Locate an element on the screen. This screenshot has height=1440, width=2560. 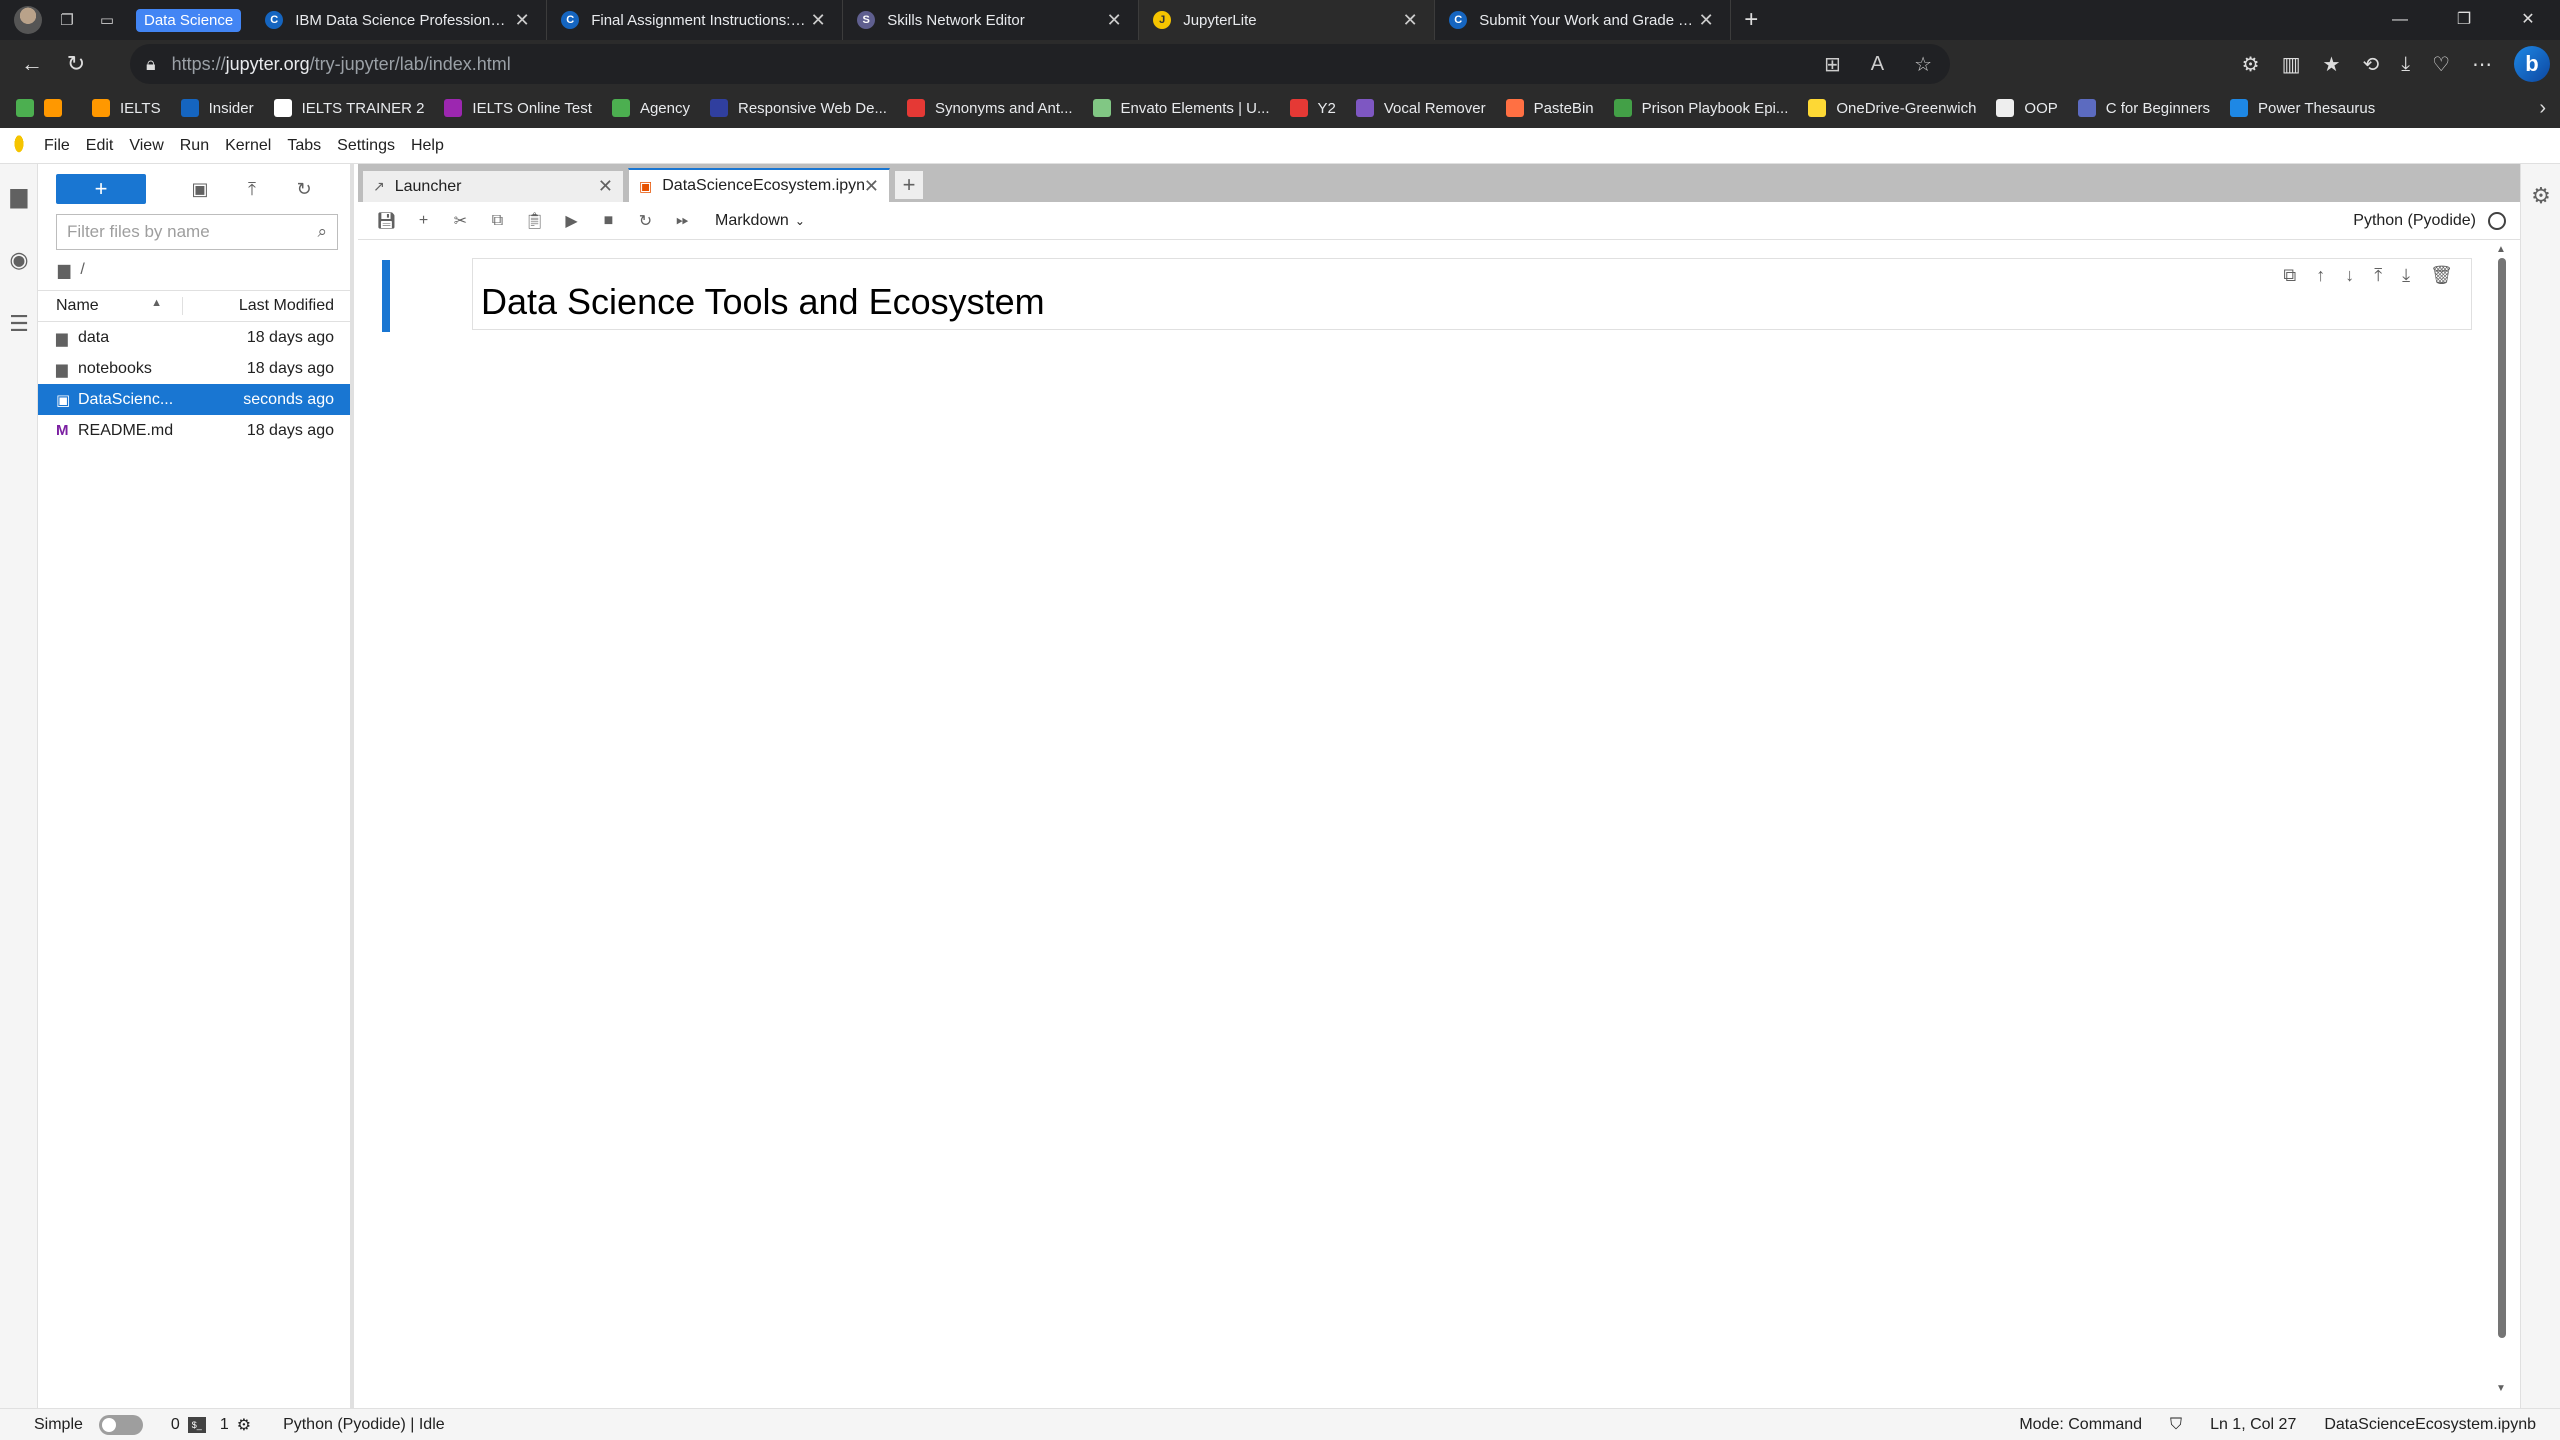
property-inspector-icon: ⚙ is located at coordinates (2540, 196).